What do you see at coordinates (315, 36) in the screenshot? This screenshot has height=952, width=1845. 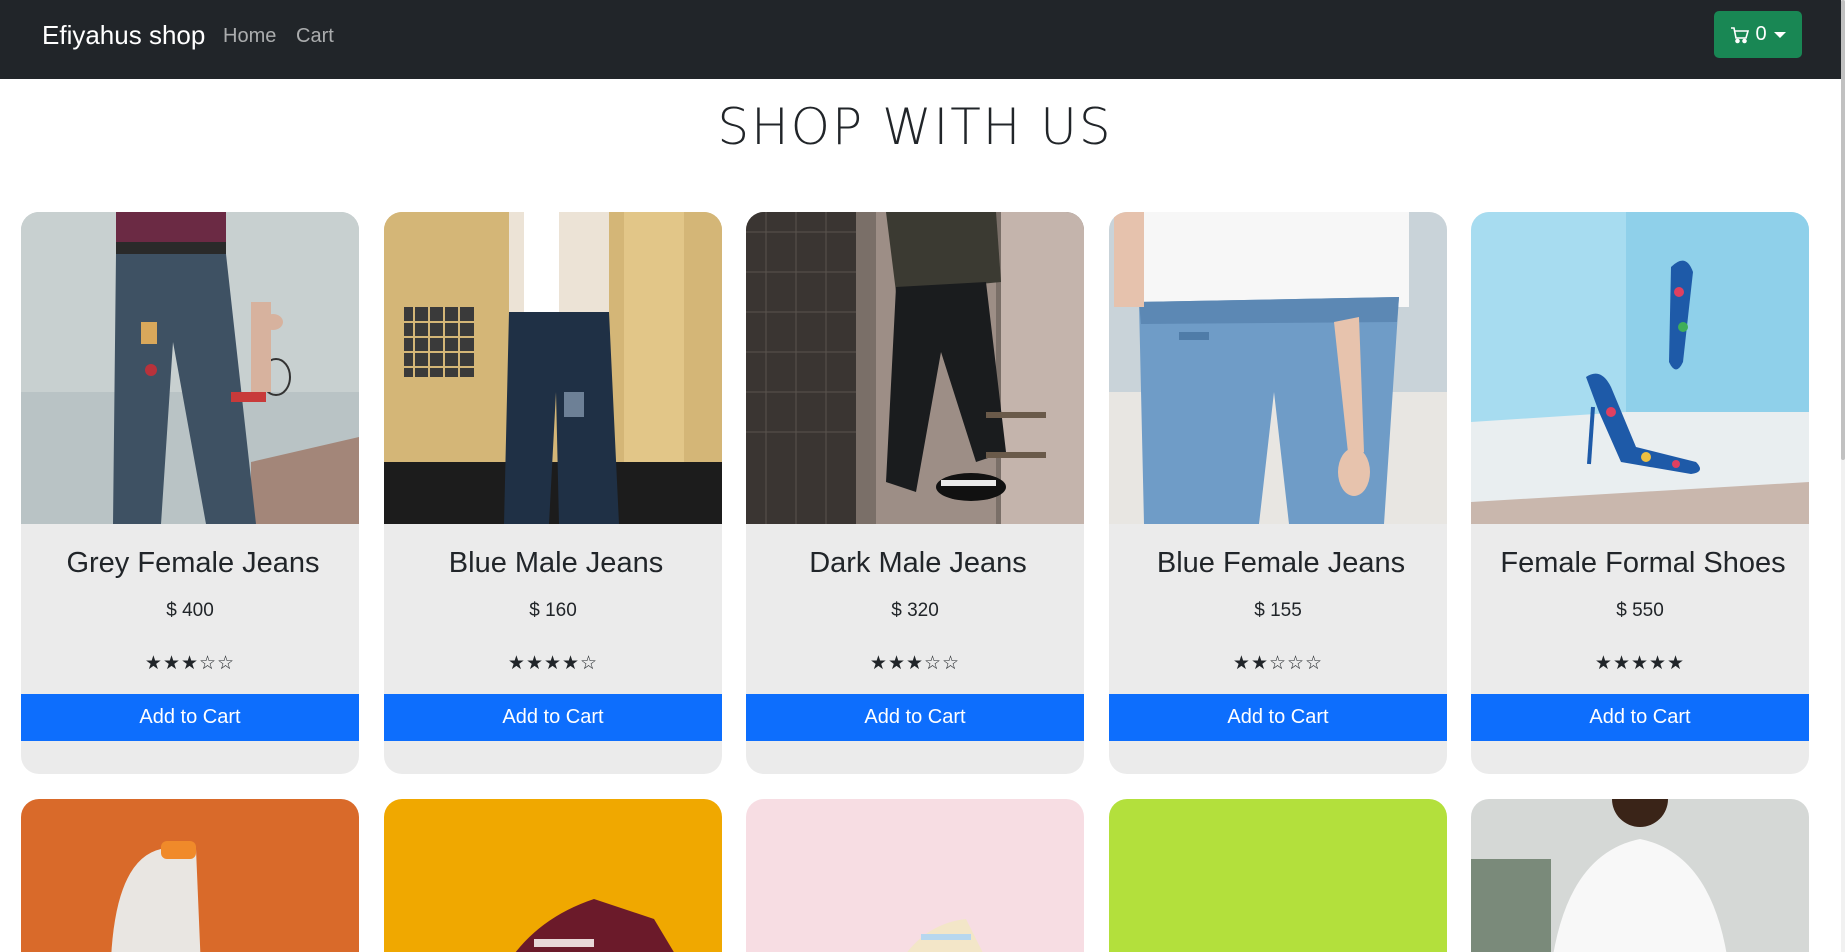 I see `nav-link-cart: Cart` at bounding box center [315, 36].